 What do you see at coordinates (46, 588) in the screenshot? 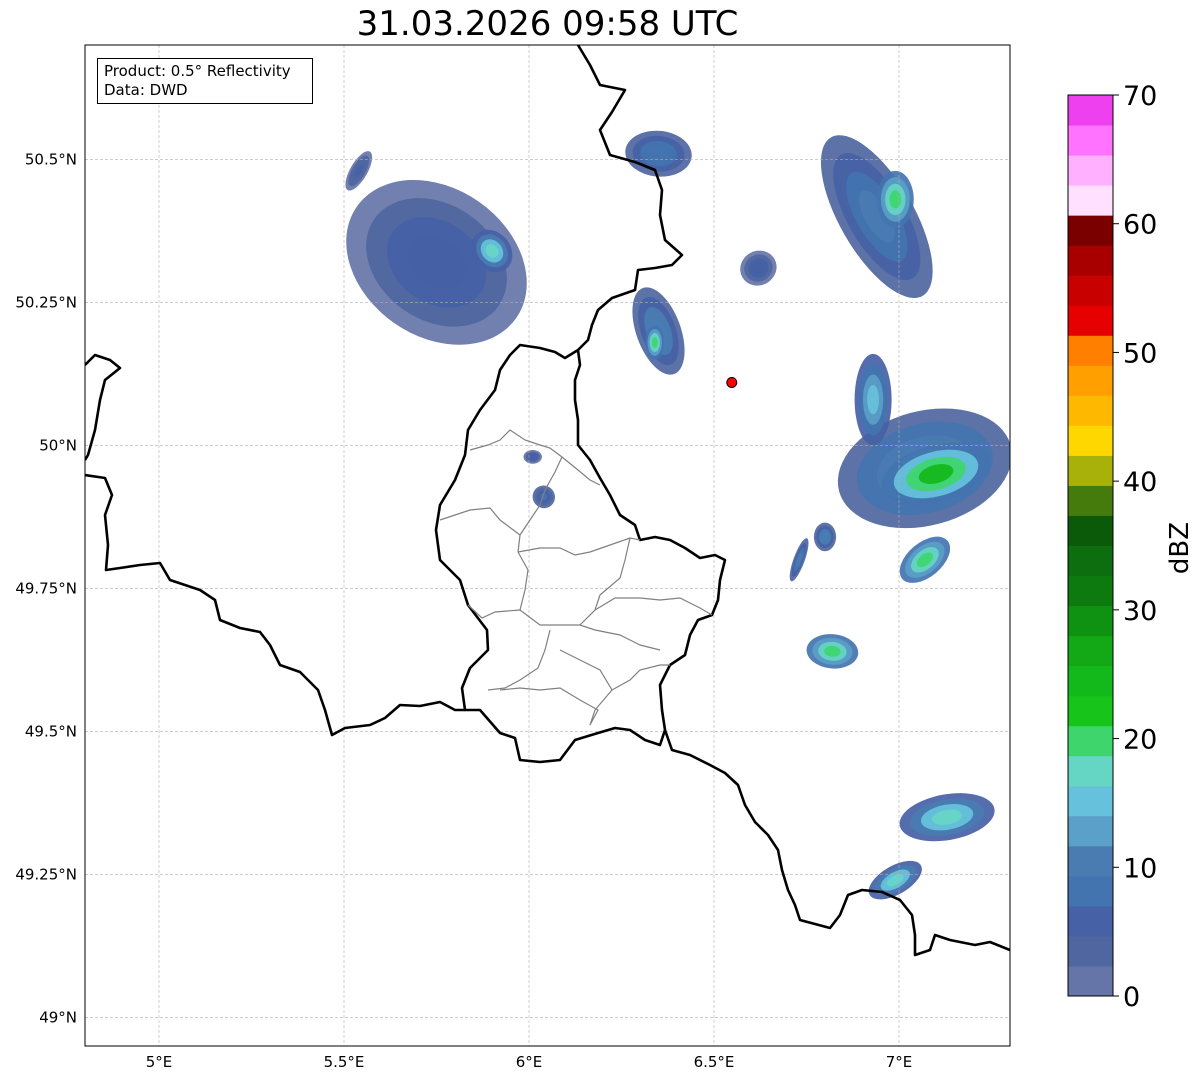
I see `lat-tick-label: 49.75°N` at bounding box center [46, 588].